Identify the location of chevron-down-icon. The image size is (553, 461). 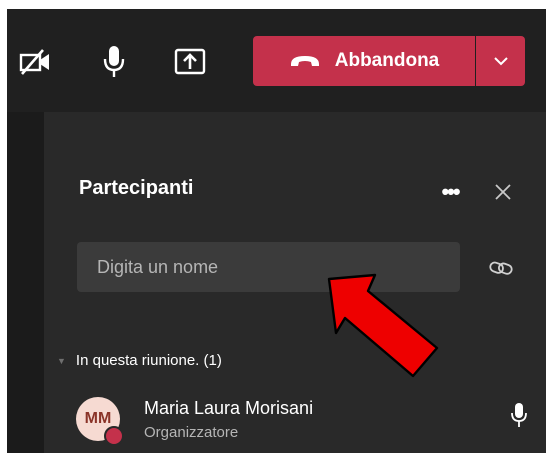
(500, 61).